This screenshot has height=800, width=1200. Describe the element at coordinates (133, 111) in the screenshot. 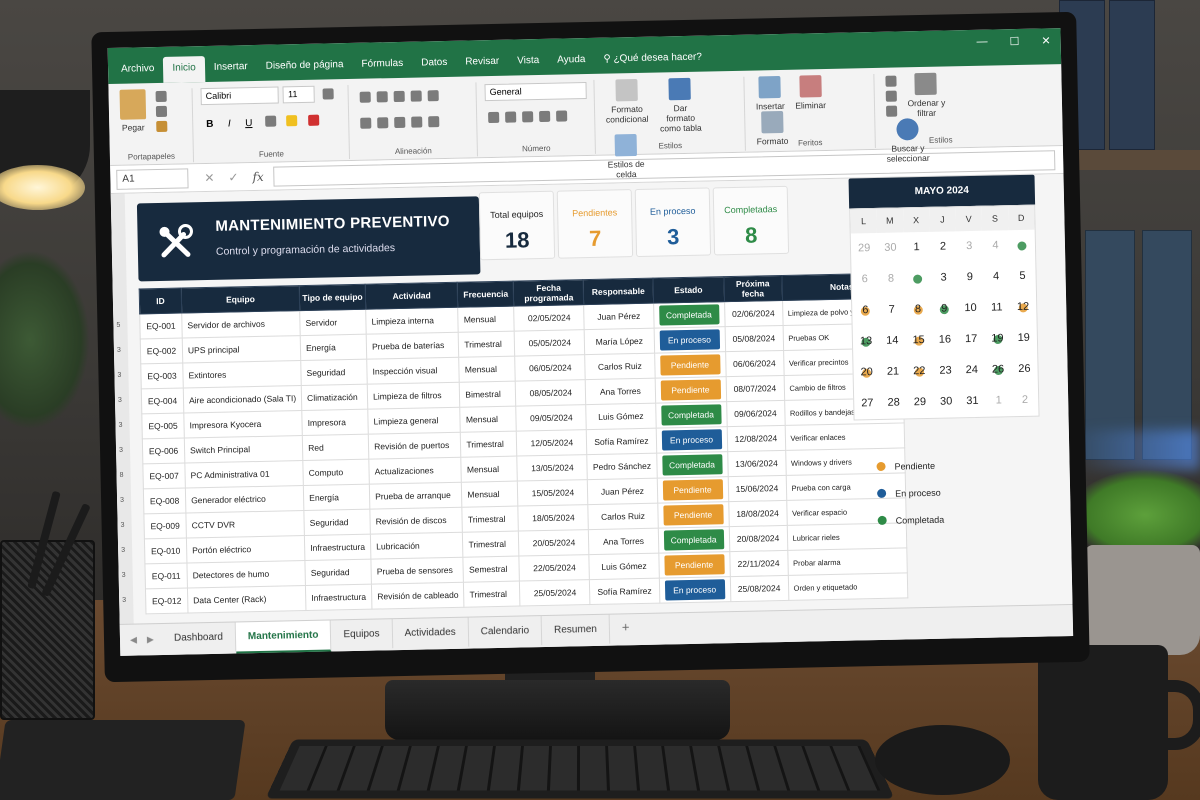

I see `paste-button: Pegar` at that location.